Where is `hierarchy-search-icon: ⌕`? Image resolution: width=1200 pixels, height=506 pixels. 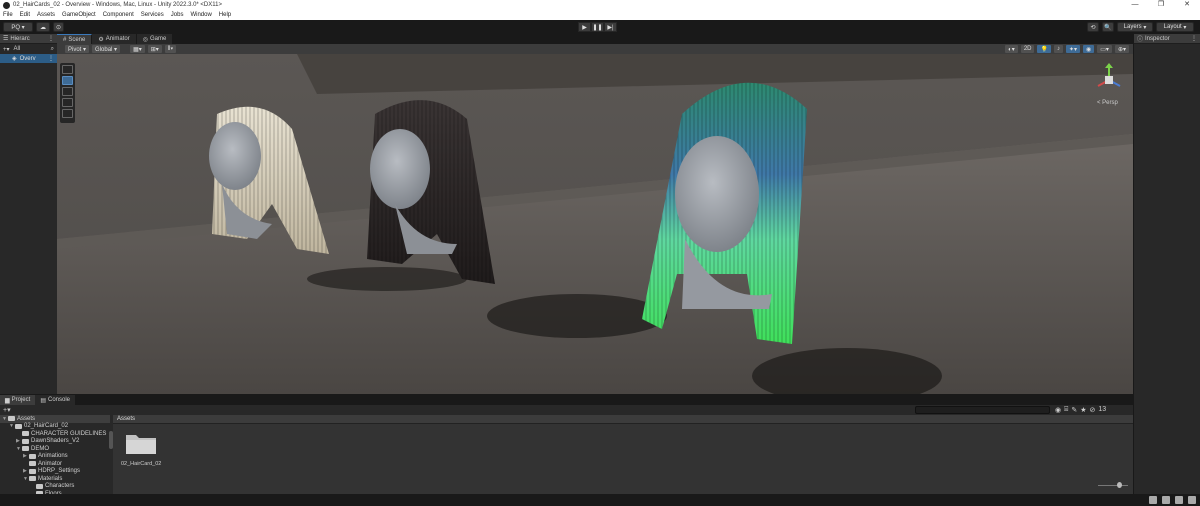
hierarchy-search-icon: ⌕ is located at coordinates (52, 49).